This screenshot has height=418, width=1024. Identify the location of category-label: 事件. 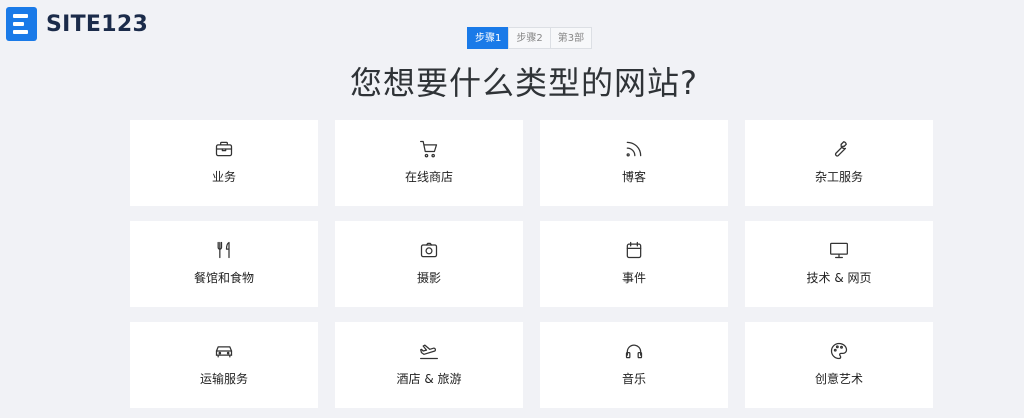
(633, 278).